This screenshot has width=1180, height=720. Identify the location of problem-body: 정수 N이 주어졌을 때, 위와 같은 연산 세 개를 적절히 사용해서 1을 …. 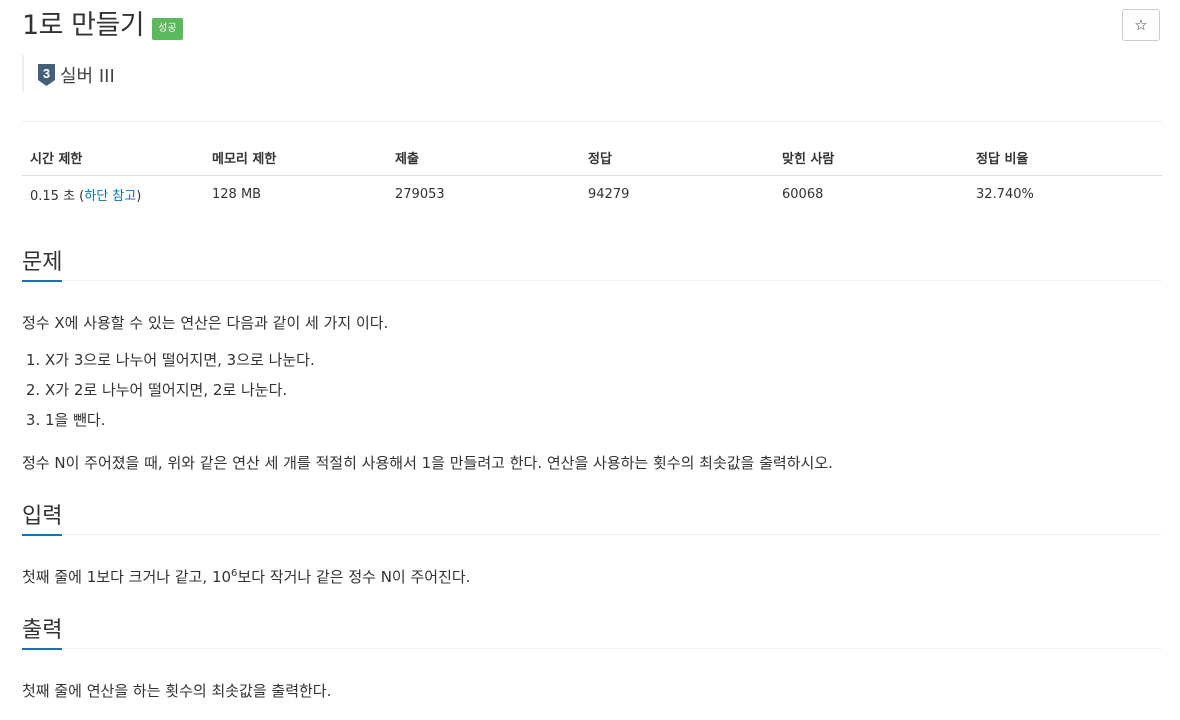
(427, 463).